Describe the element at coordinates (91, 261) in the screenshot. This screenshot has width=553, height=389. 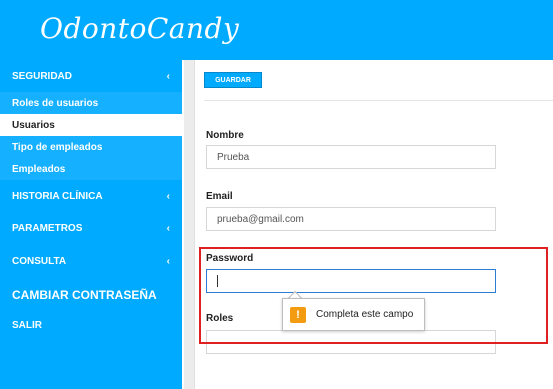
I see `sidebar-item-consulta: CONSULTA ‹` at that location.